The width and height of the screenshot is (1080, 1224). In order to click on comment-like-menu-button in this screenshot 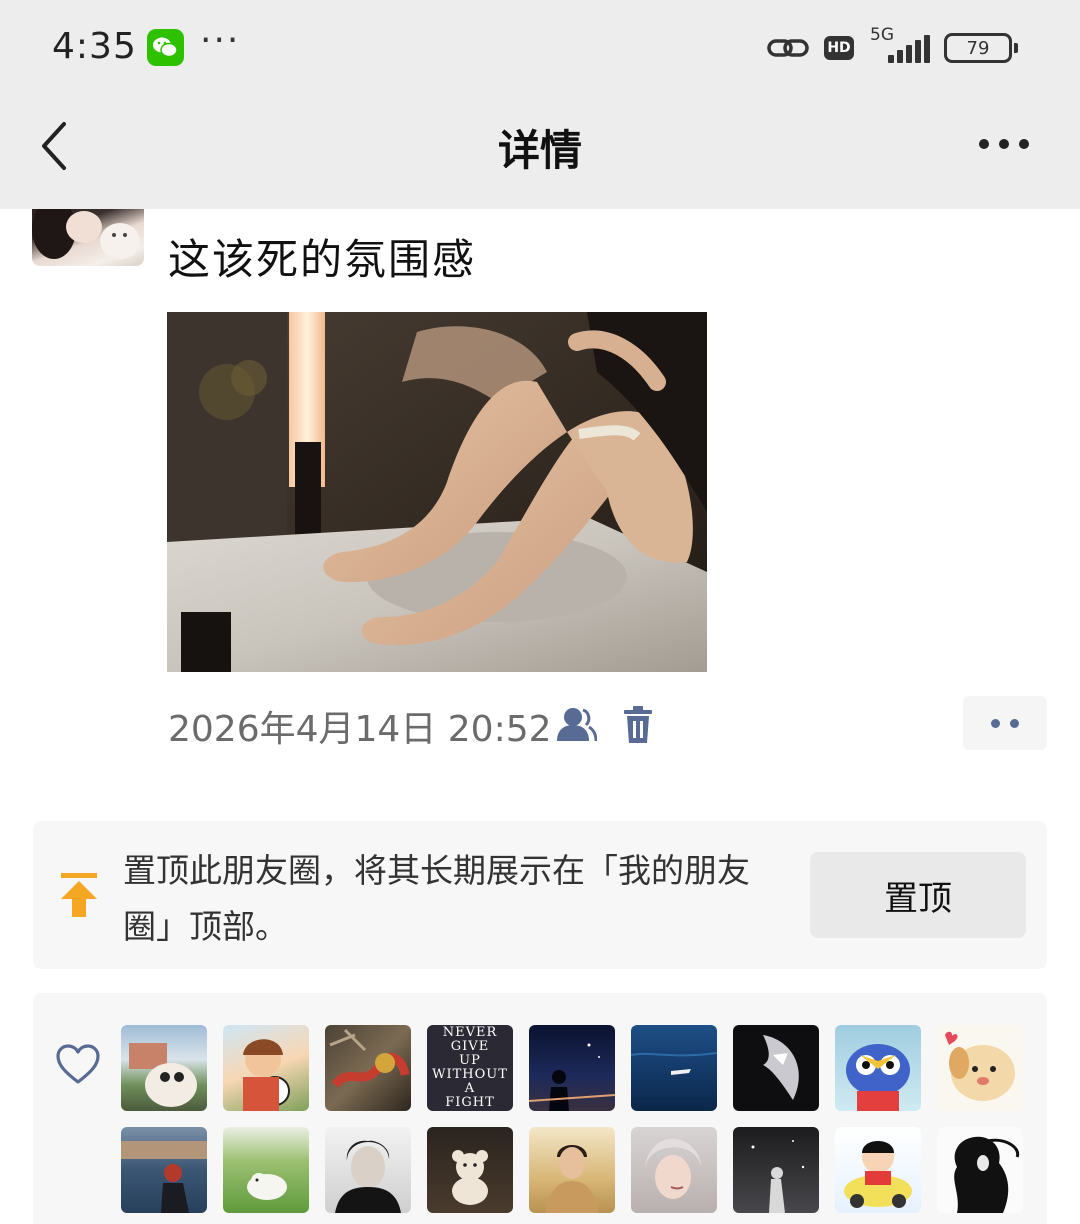, I will do `click(1005, 723)`.